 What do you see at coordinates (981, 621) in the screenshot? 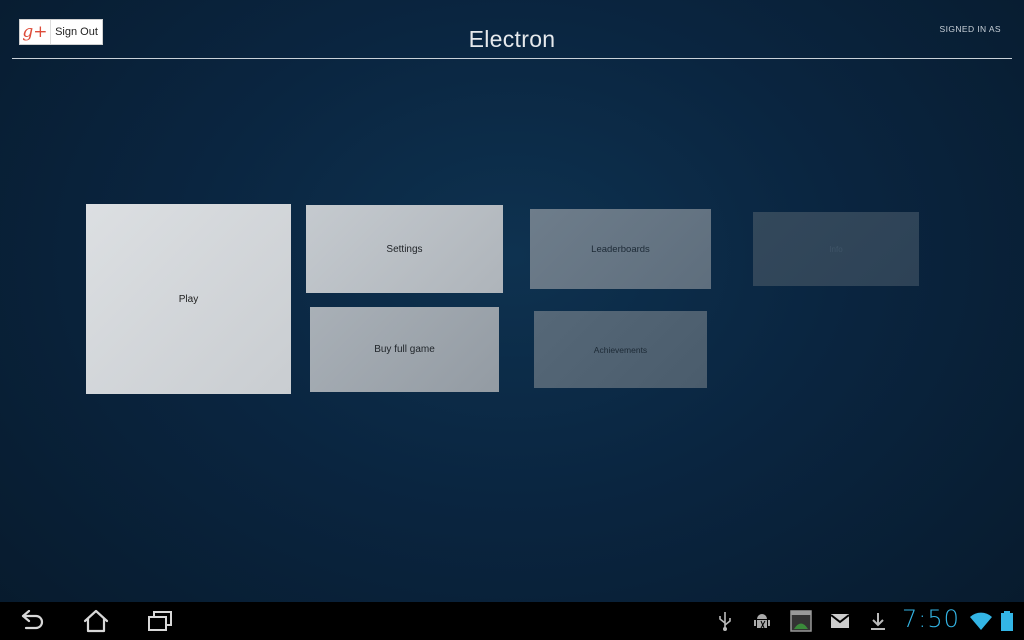
I see `wifi-icon` at bounding box center [981, 621].